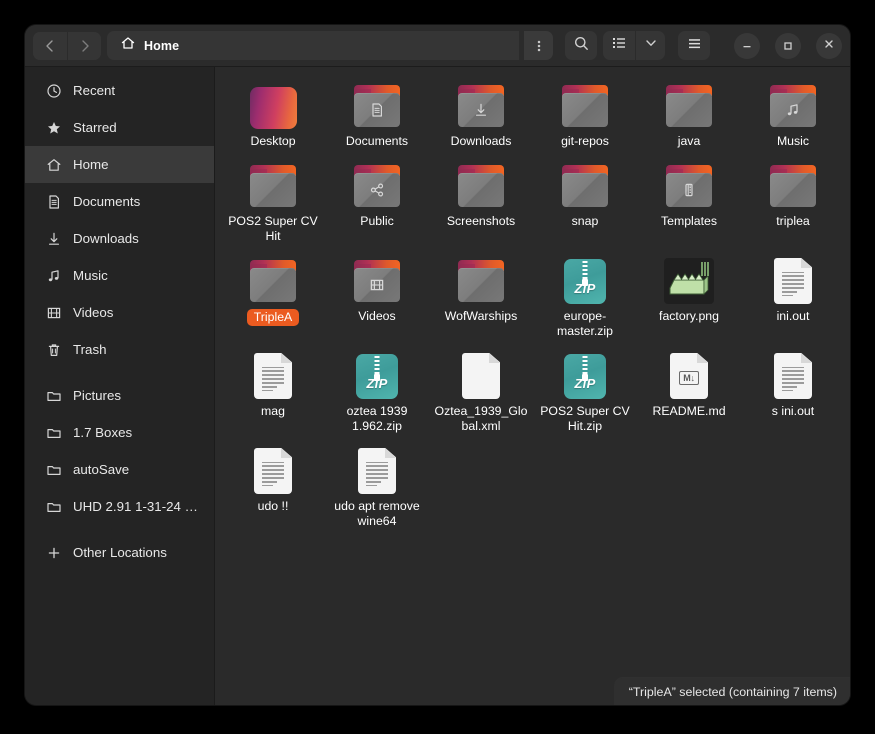 Image resolution: width=875 pixels, height=734 pixels. Describe the element at coordinates (313, 45) in the screenshot. I see `path-bar: Home` at that location.